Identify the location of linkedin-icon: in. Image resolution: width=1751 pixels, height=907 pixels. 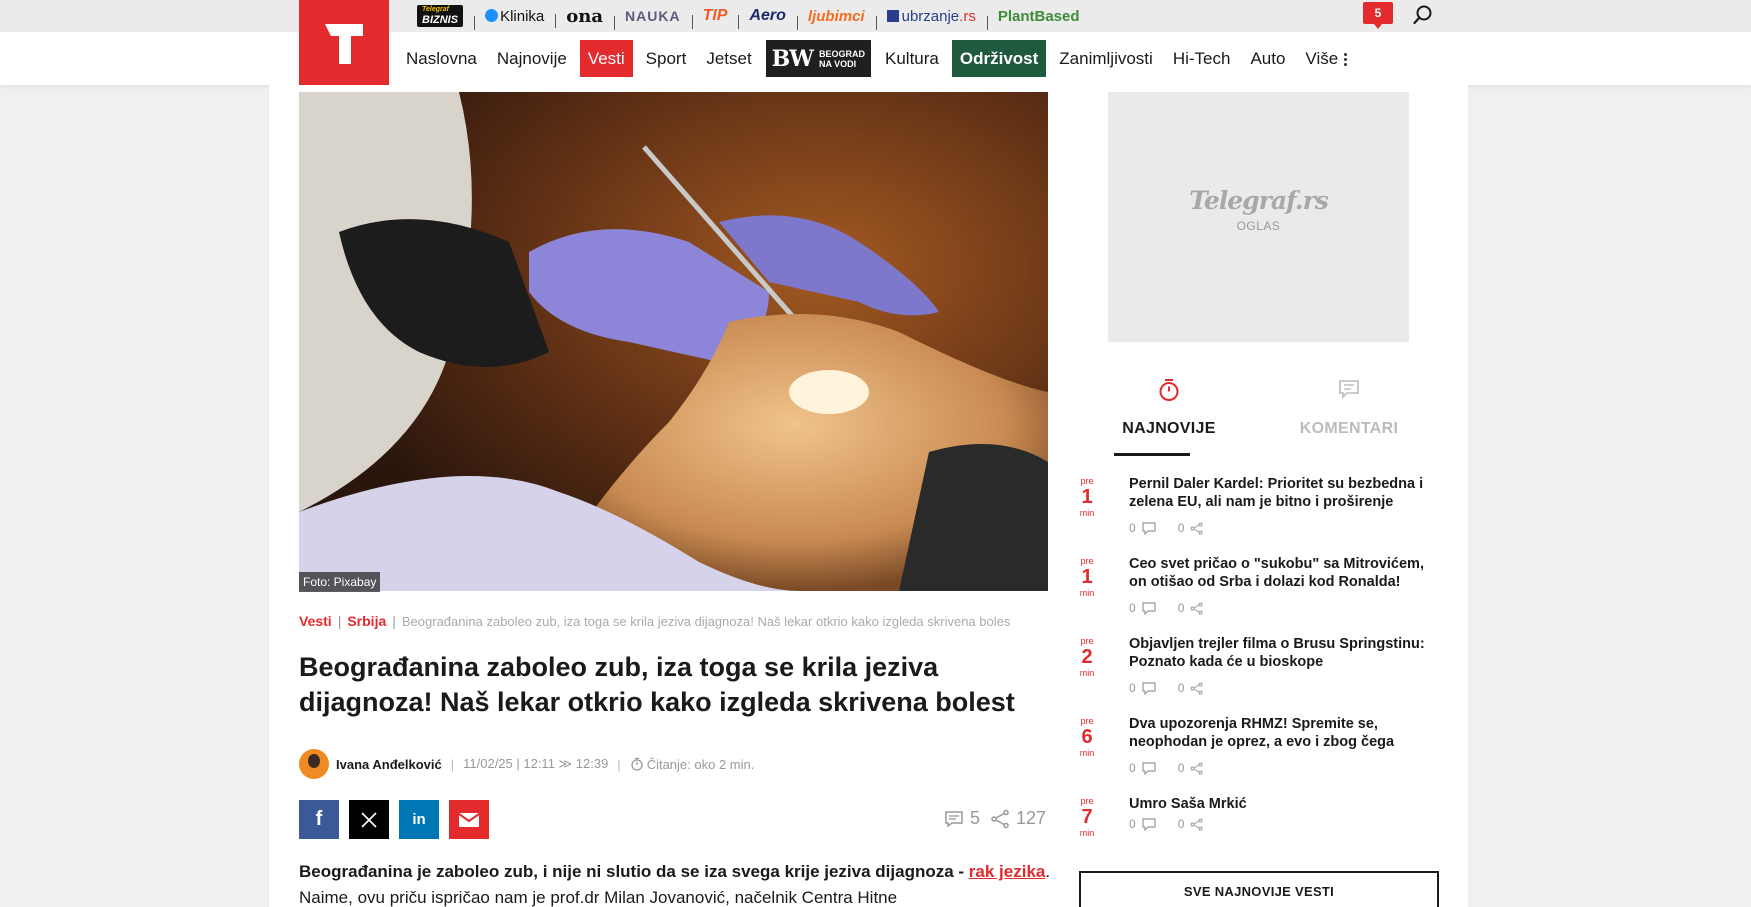
(419, 819).